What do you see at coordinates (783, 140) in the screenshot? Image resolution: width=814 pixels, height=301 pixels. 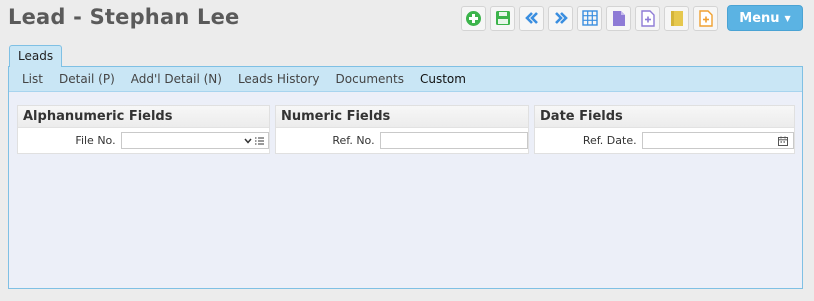 I see `calendar-icon` at bounding box center [783, 140].